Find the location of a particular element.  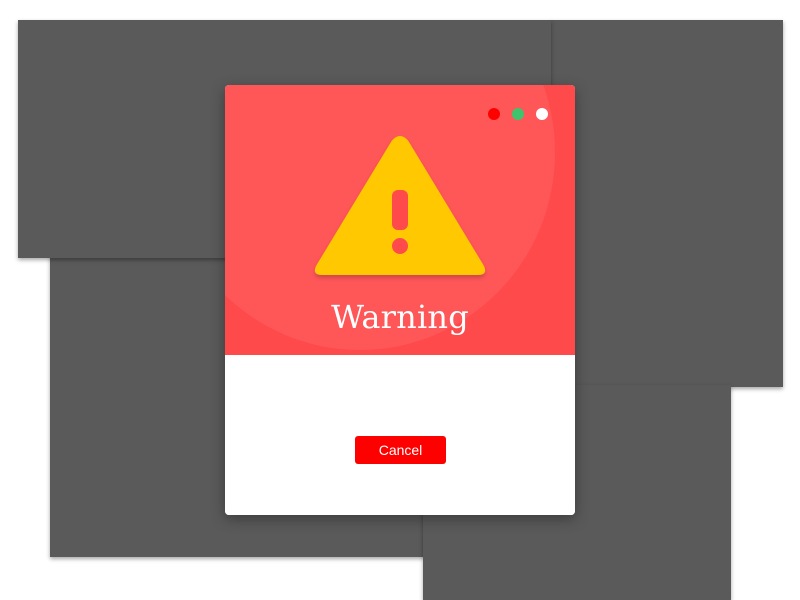

window-controls is located at coordinates (518, 114).